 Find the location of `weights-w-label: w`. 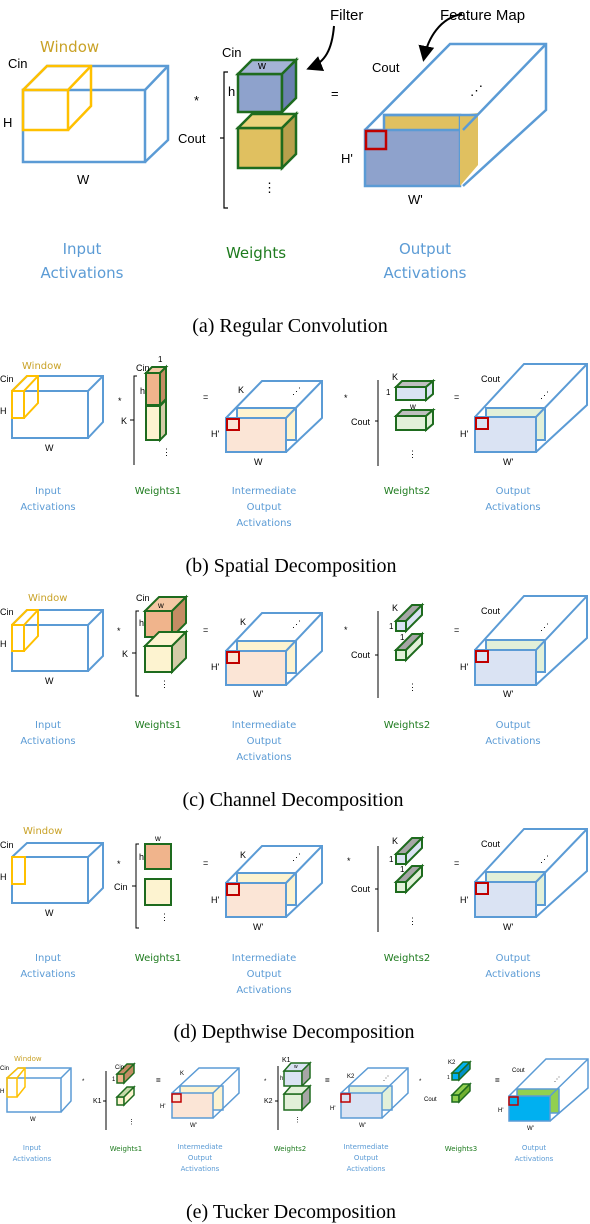

weights-w-label: w is located at coordinates (261, 66).